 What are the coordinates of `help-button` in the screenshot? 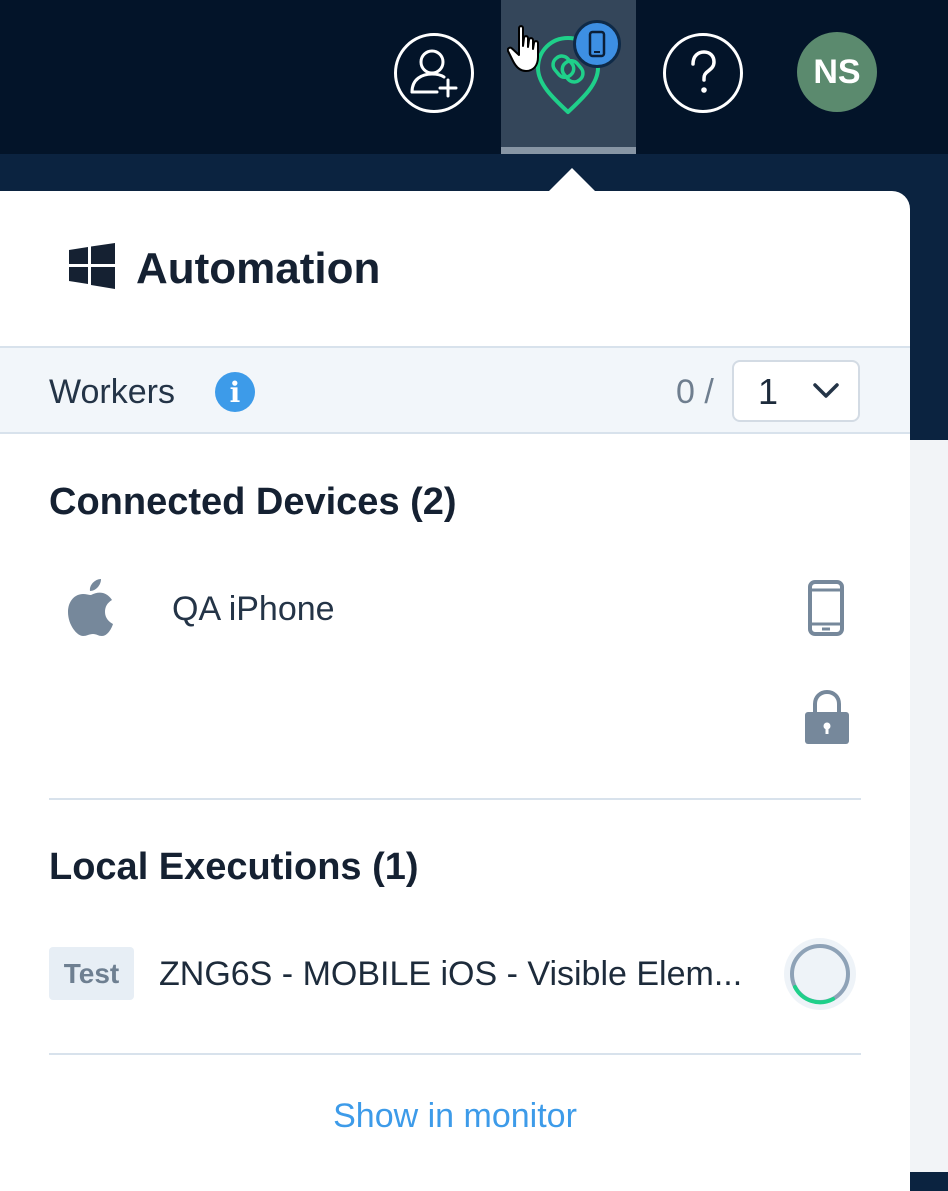 It's located at (703, 73).